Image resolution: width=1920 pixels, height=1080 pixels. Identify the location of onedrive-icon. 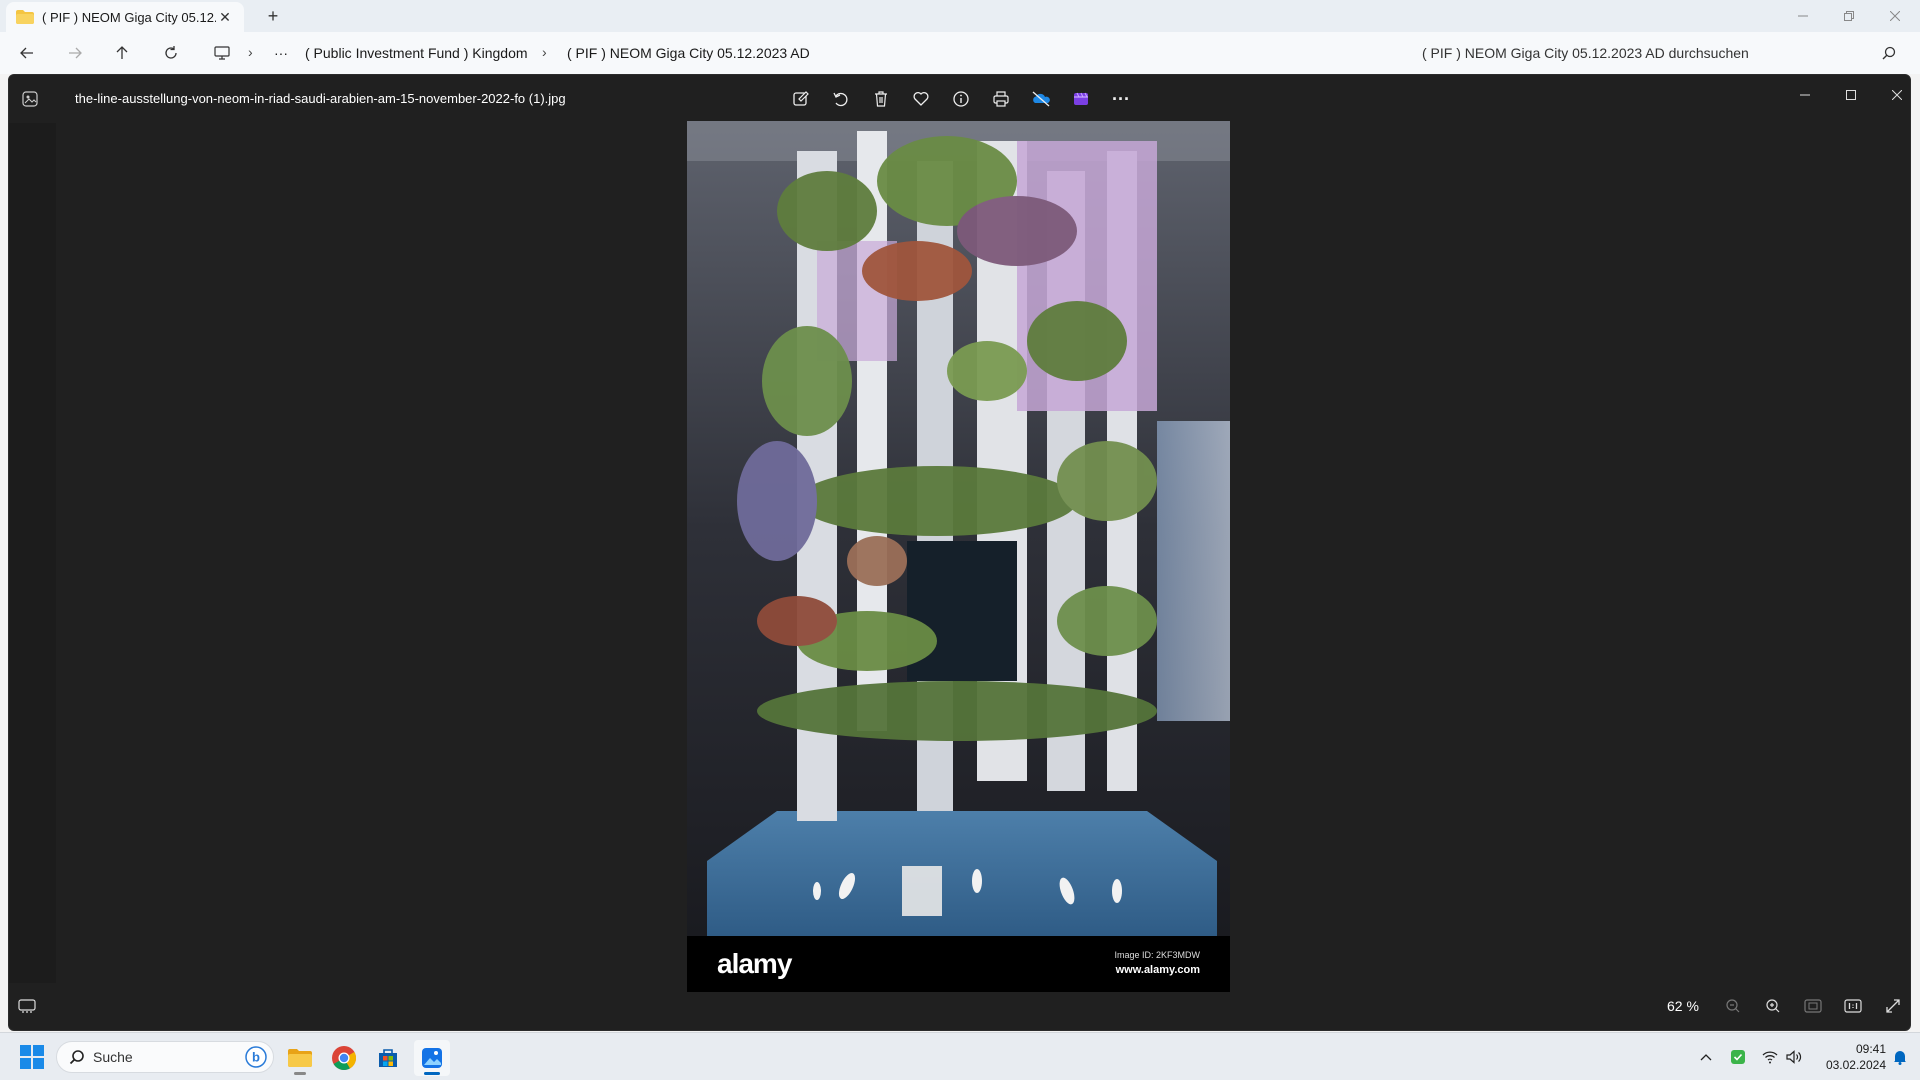
(1041, 99).